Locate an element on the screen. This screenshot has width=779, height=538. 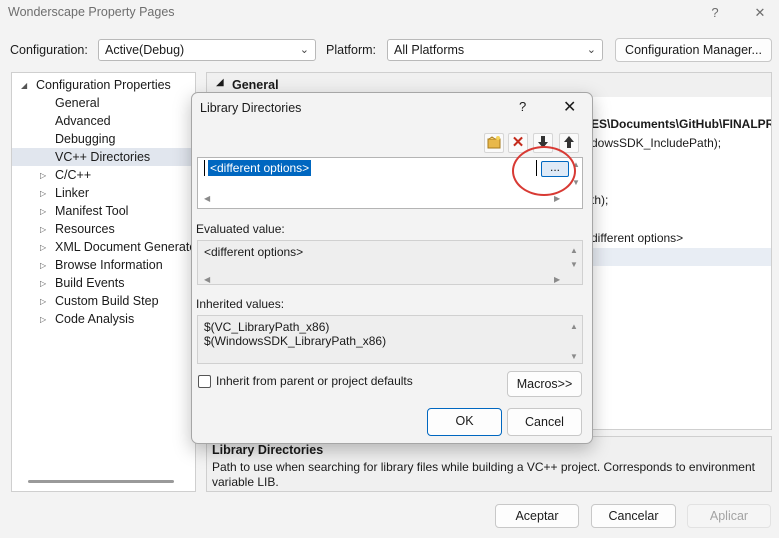
tree-item: Resources is located at coordinates (85, 229).